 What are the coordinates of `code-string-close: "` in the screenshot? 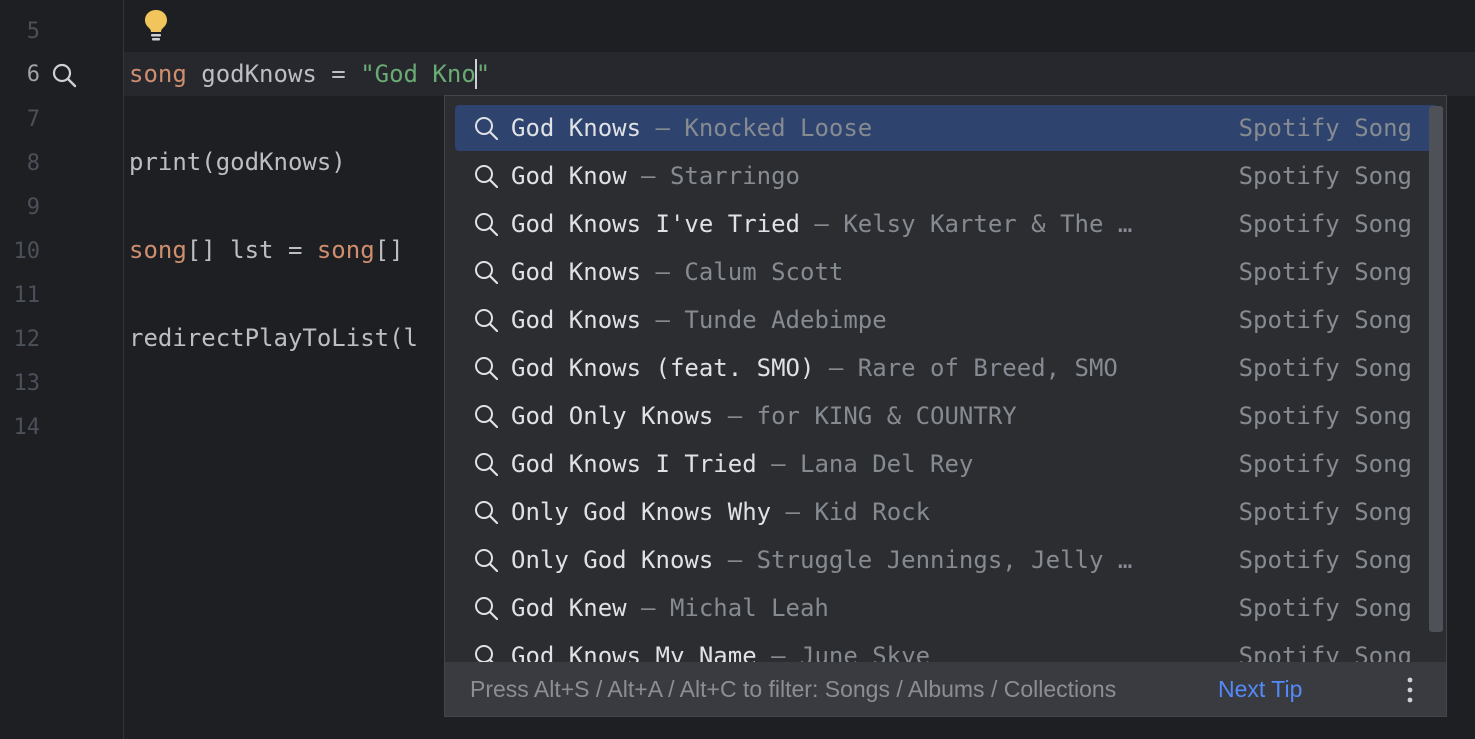 It's located at (483, 74).